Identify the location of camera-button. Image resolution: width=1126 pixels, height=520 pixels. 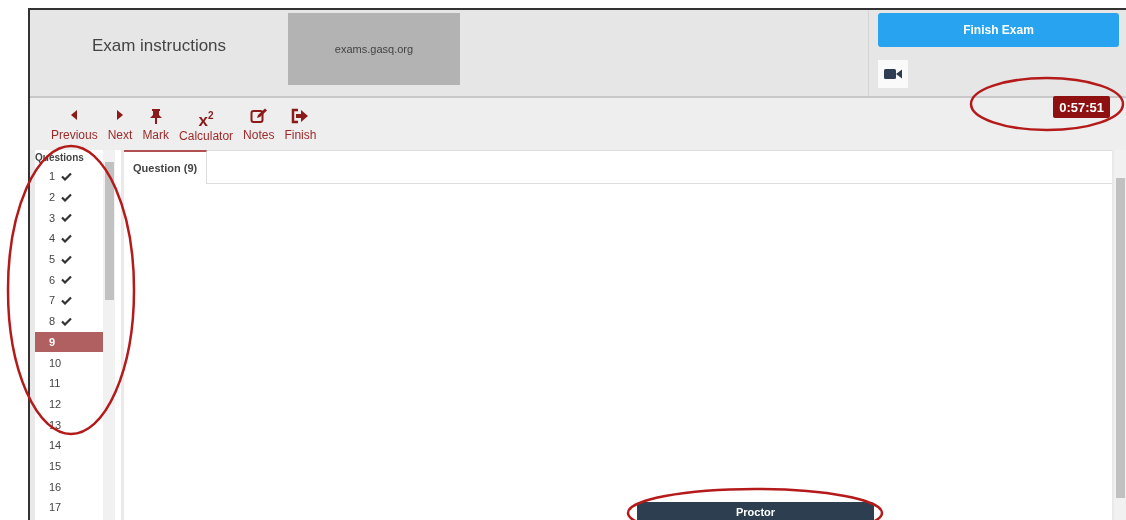
(893, 74).